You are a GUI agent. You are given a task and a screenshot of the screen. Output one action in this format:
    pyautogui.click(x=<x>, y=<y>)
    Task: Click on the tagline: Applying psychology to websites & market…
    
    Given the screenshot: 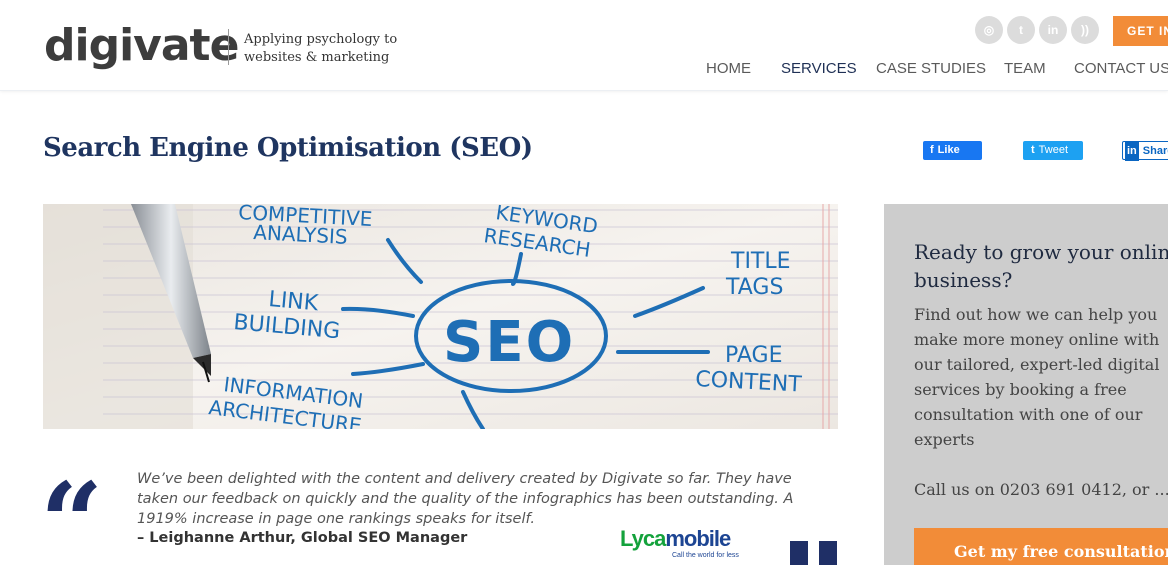 What is the action you would take?
    pyautogui.click(x=321, y=48)
    